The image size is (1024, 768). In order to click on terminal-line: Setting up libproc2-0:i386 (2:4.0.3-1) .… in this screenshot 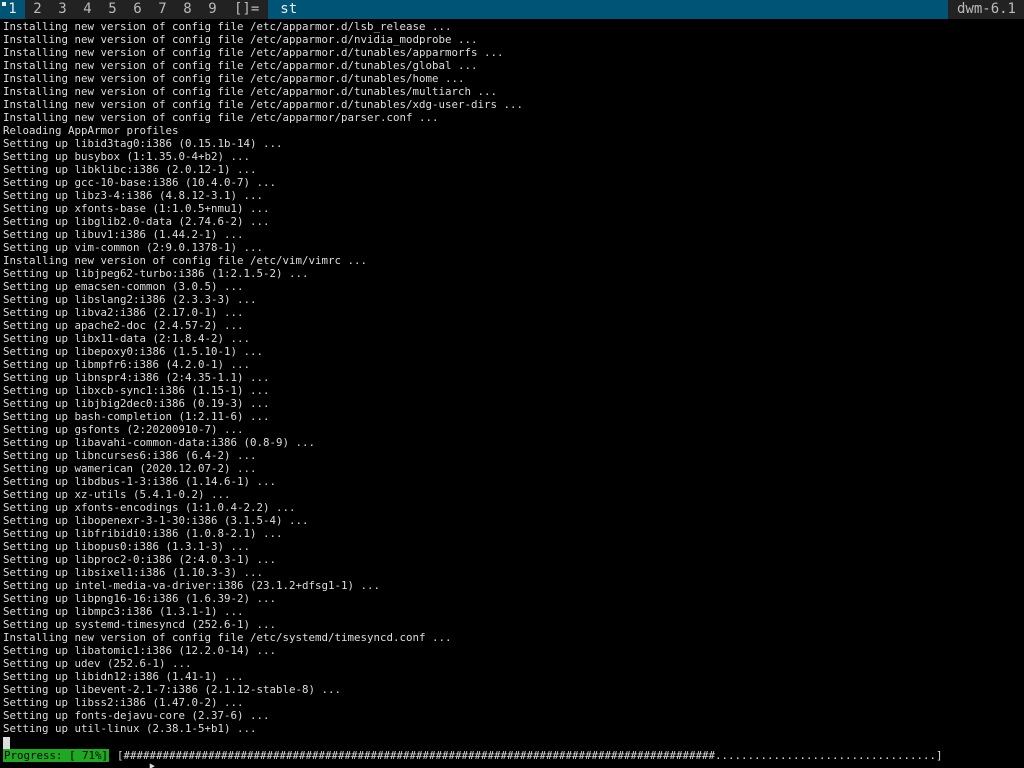, I will do `click(140, 559)`.